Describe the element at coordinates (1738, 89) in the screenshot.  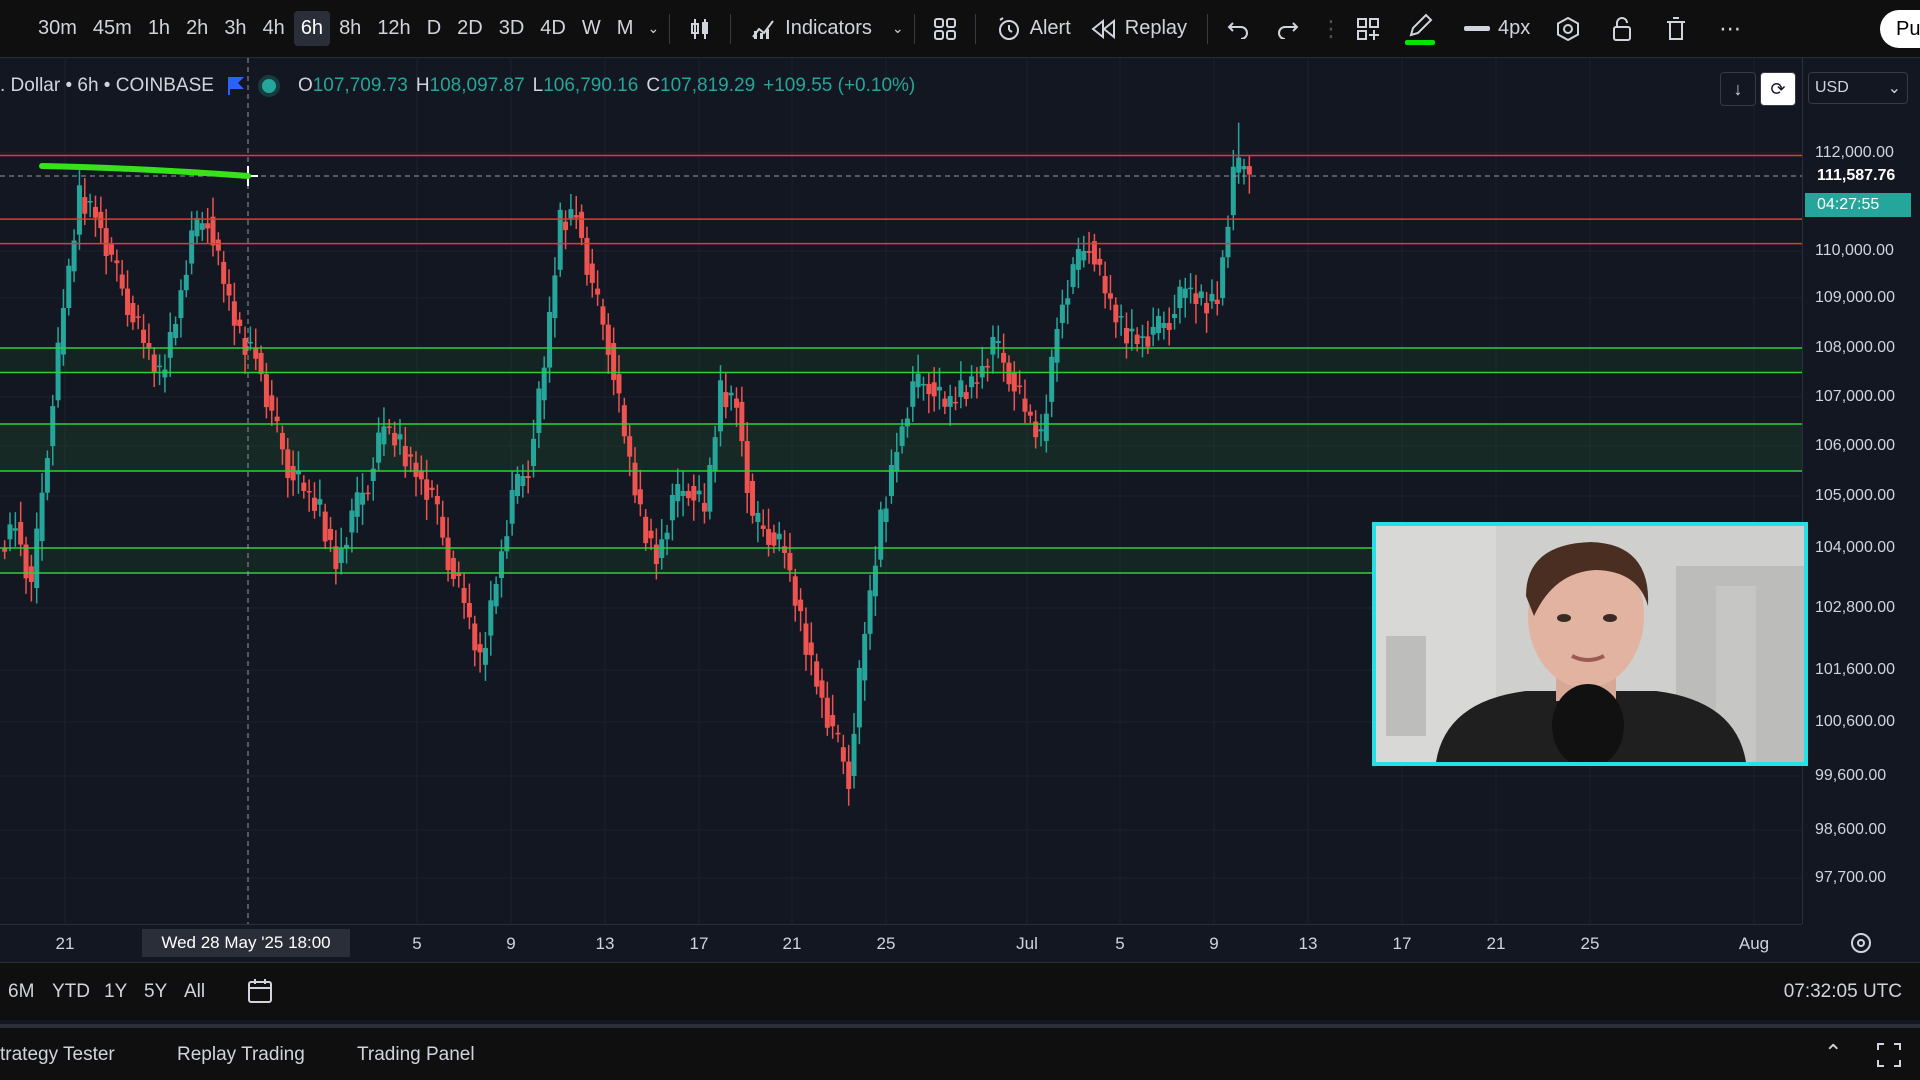
I see `scroll-to-latest-button: ↓` at that location.